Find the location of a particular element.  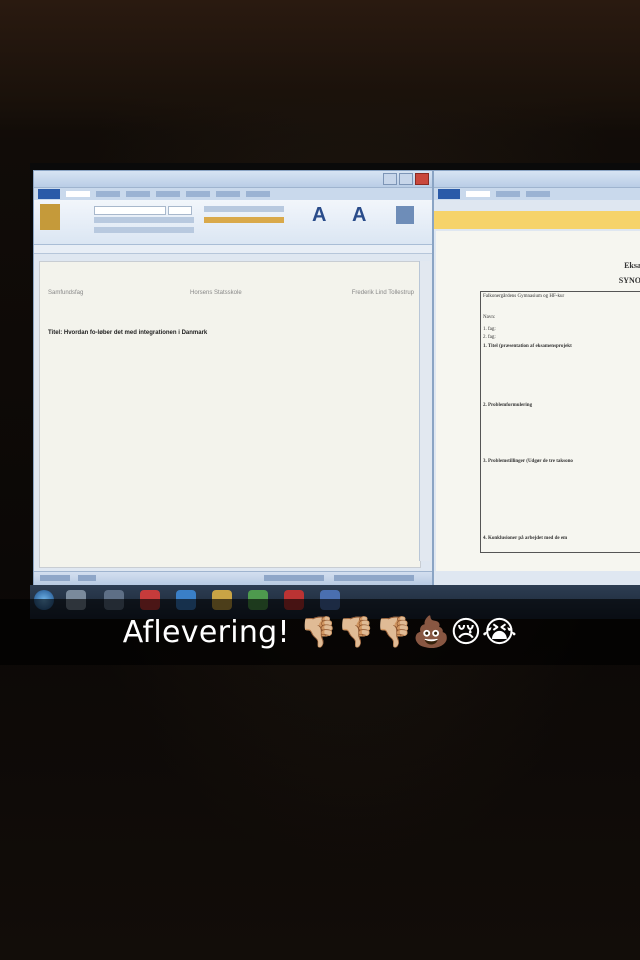

caption-bar: Aflevering! 👎🏼👎🏼👎🏼💩😢😭 is located at coordinates (320, 632).